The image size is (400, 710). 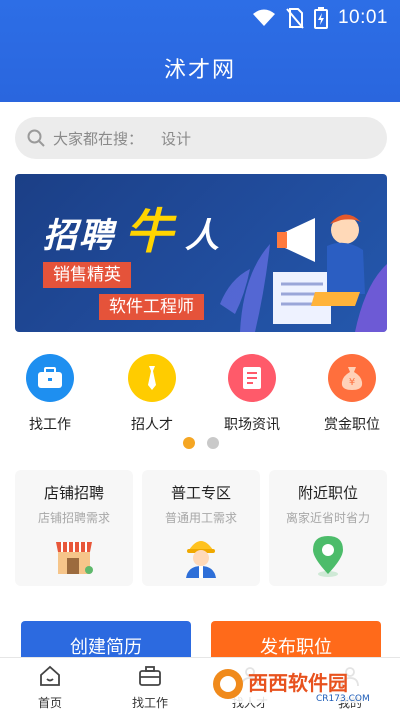 I want to click on card-general-labor: 普工专区 普通用工需求, so click(x=201, y=528).